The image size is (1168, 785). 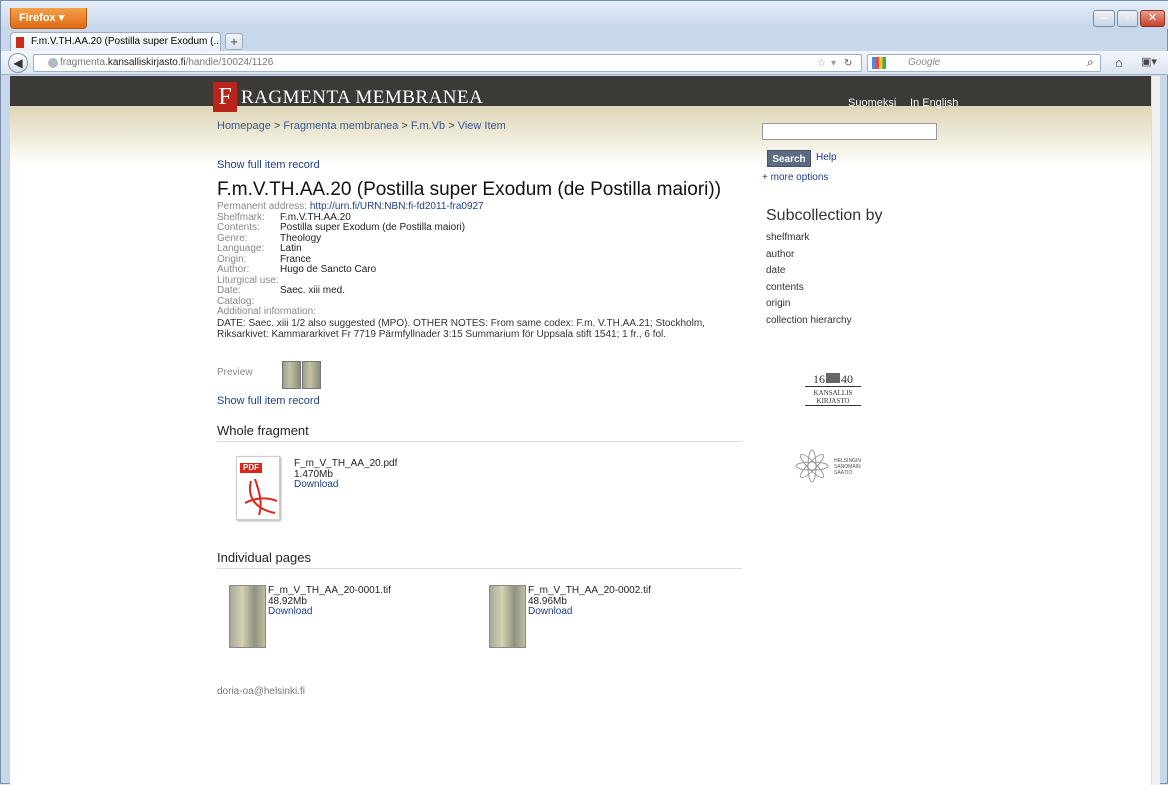 I want to click on pdf-swirl-icon, so click(x=261, y=497).